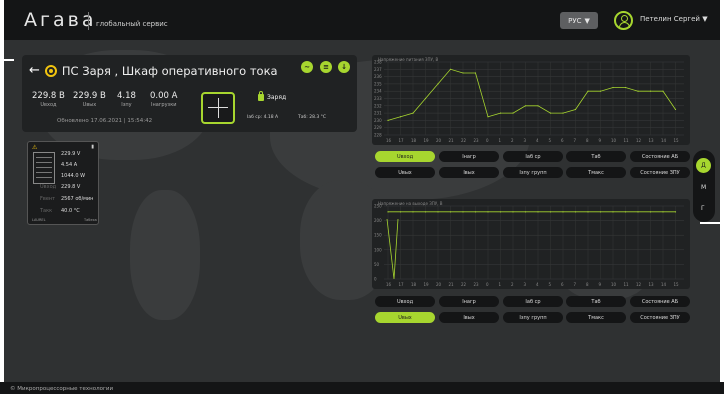  What do you see at coordinates (378, 69) in the screenshot?
I see `y-tick-label: 237` at bounding box center [378, 69].